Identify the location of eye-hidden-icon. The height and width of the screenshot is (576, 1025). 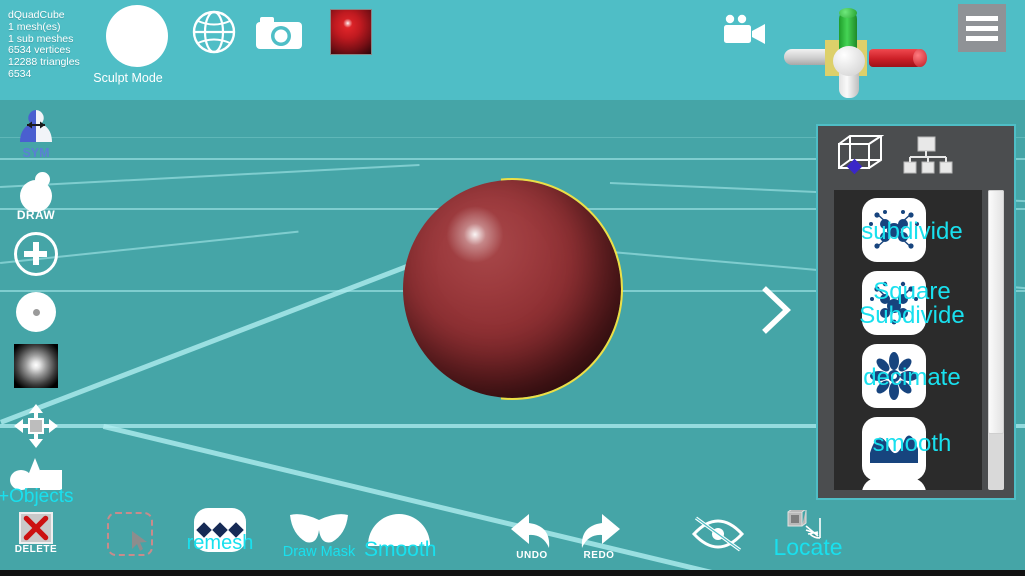
(718, 534).